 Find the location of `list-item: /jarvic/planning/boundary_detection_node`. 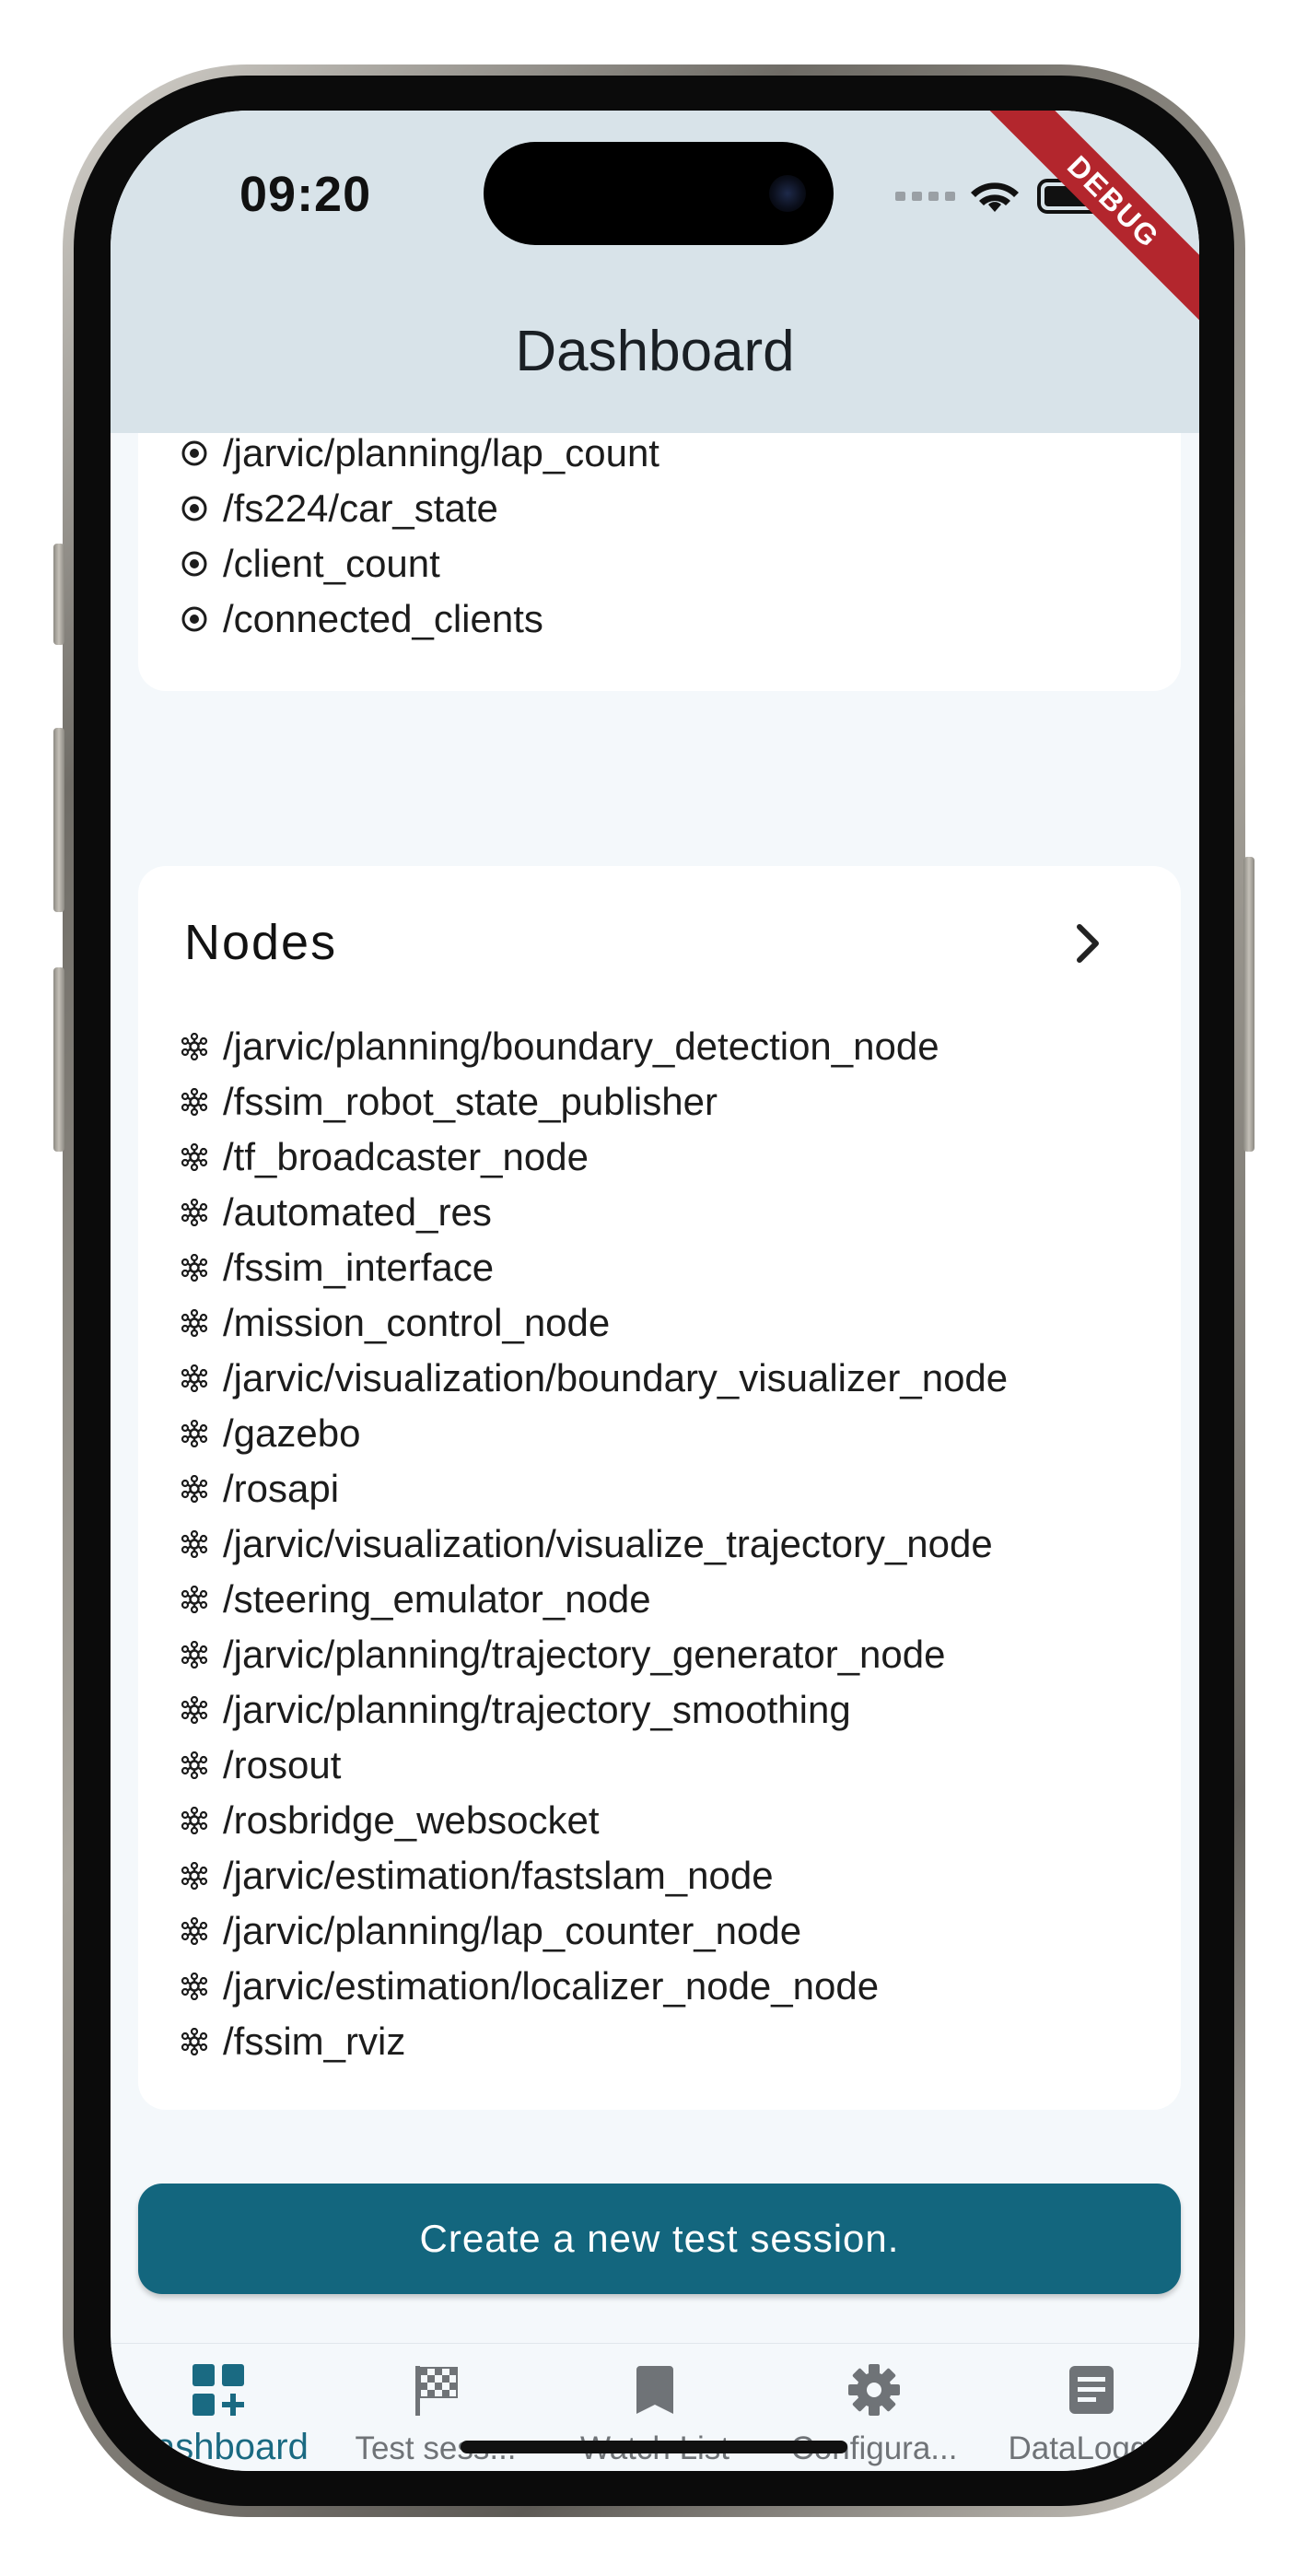

list-item: /jarvic/planning/boundary_detection_node is located at coordinates (560, 1047).